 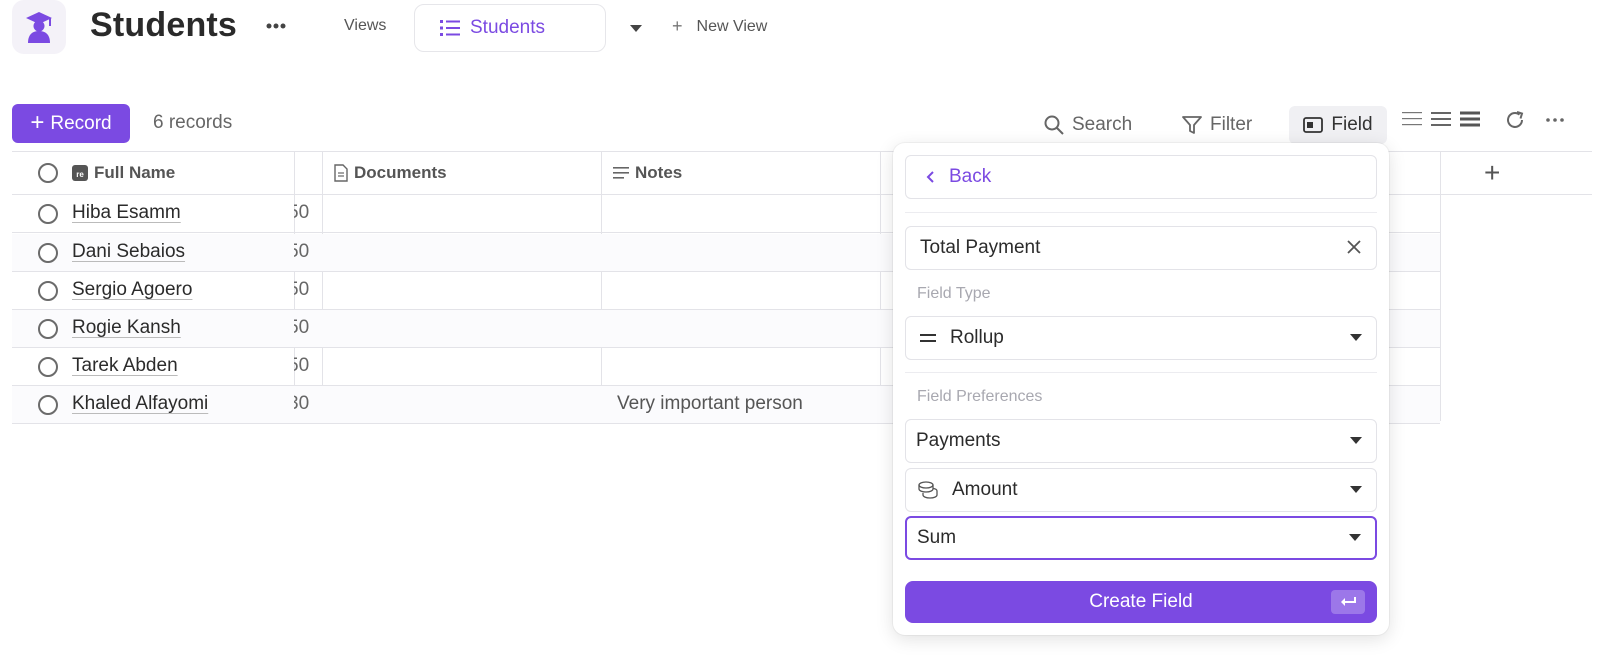 What do you see at coordinates (1313, 125) in the screenshot?
I see `field-icon` at bounding box center [1313, 125].